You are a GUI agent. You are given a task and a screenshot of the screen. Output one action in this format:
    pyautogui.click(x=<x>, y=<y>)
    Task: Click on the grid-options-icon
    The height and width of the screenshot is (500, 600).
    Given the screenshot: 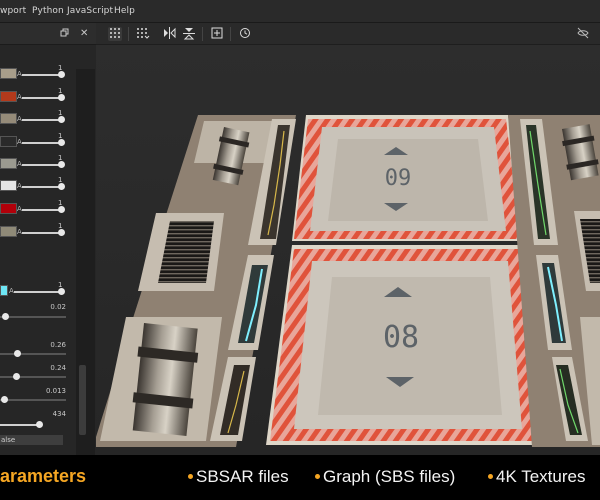 What is the action you would take?
    pyautogui.click(x=143, y=34)
    